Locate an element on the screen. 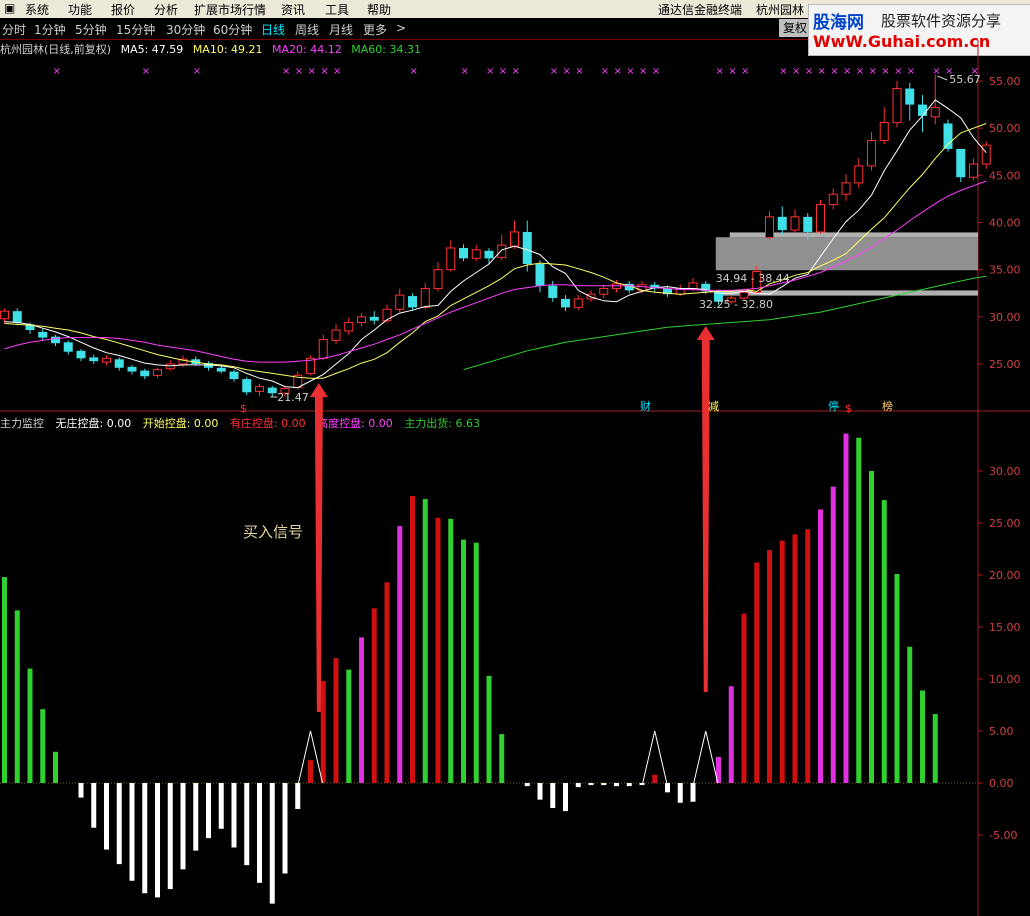 The image size is (1030, 916). y-tick-label: -5.00 is located at coordinates (1003, 835).